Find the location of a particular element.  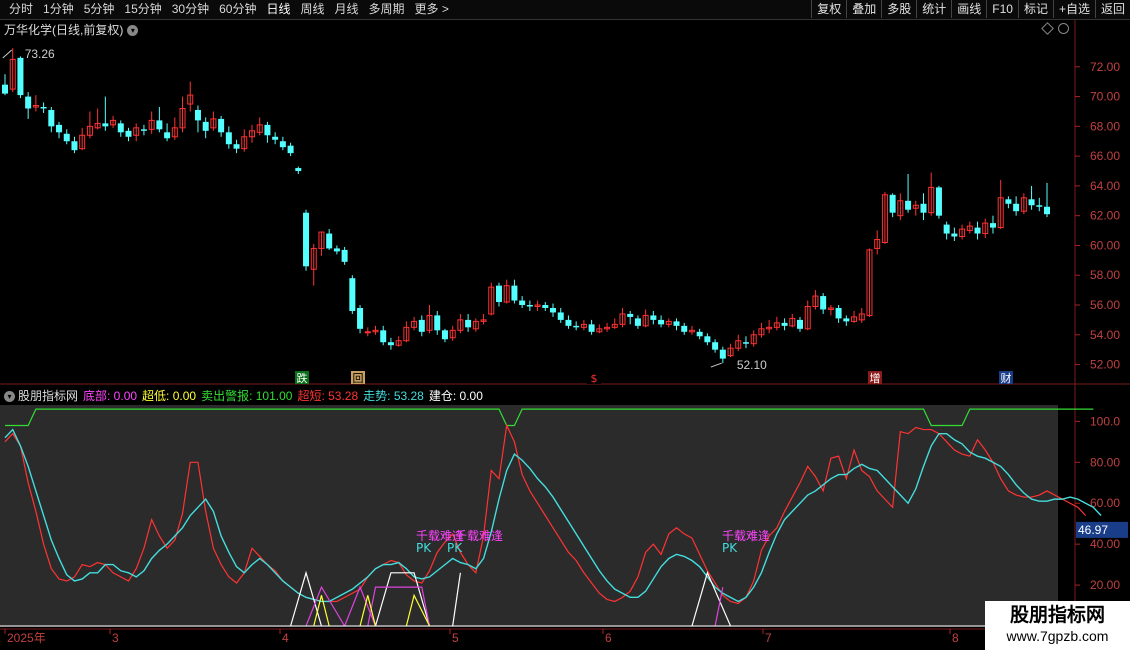

price-tick-label: 66.00 is located at coordinates (1105, 156).